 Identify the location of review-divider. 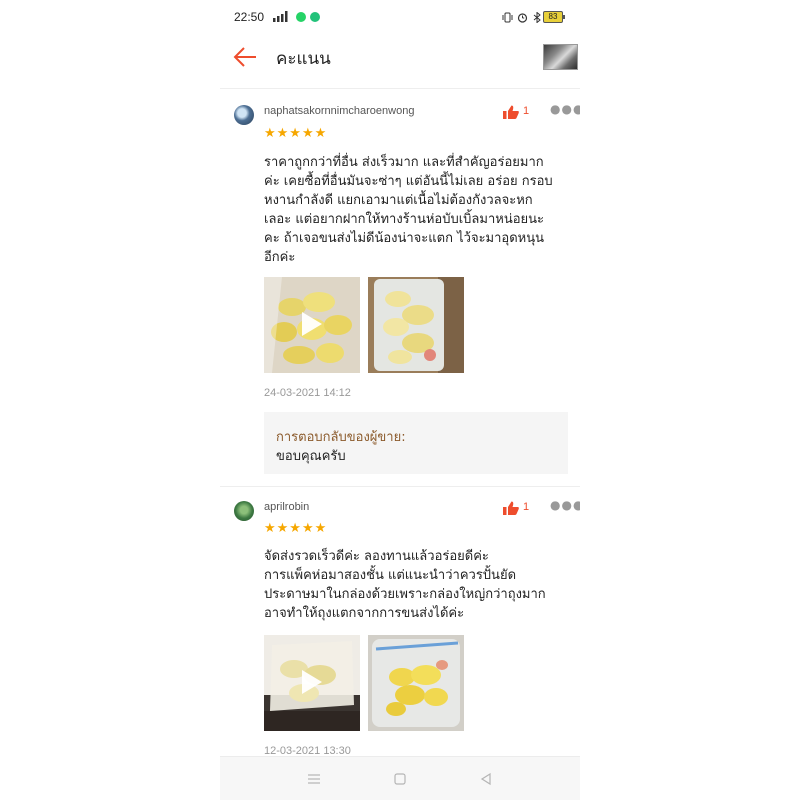
(400, 486).